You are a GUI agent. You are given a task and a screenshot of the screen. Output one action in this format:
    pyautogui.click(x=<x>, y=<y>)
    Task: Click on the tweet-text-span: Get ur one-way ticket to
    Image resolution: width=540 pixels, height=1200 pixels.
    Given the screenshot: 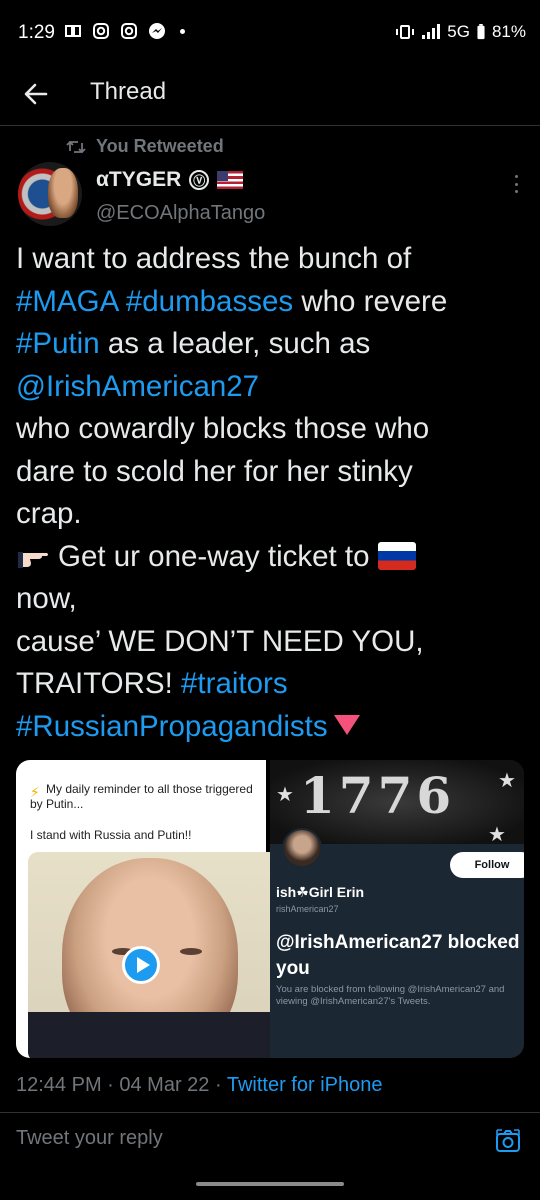 What is the action you would take?
    pyautogui.click(x=214, y=556)
    